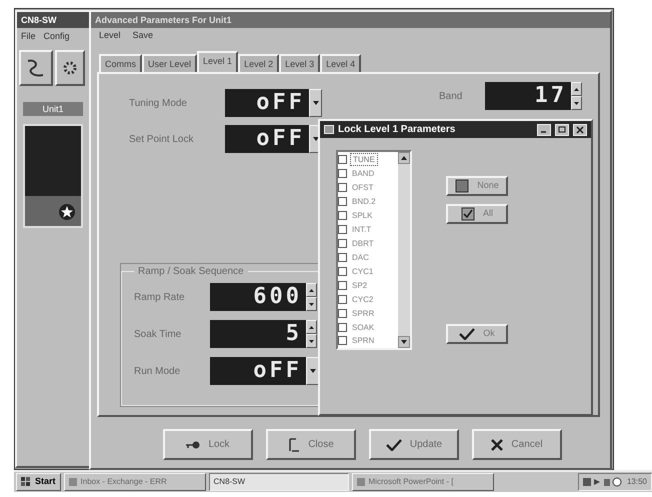 Image resolution: width=652 pixels, height=497 pixels. I want to click on menu-item: File, so click(28, 37).